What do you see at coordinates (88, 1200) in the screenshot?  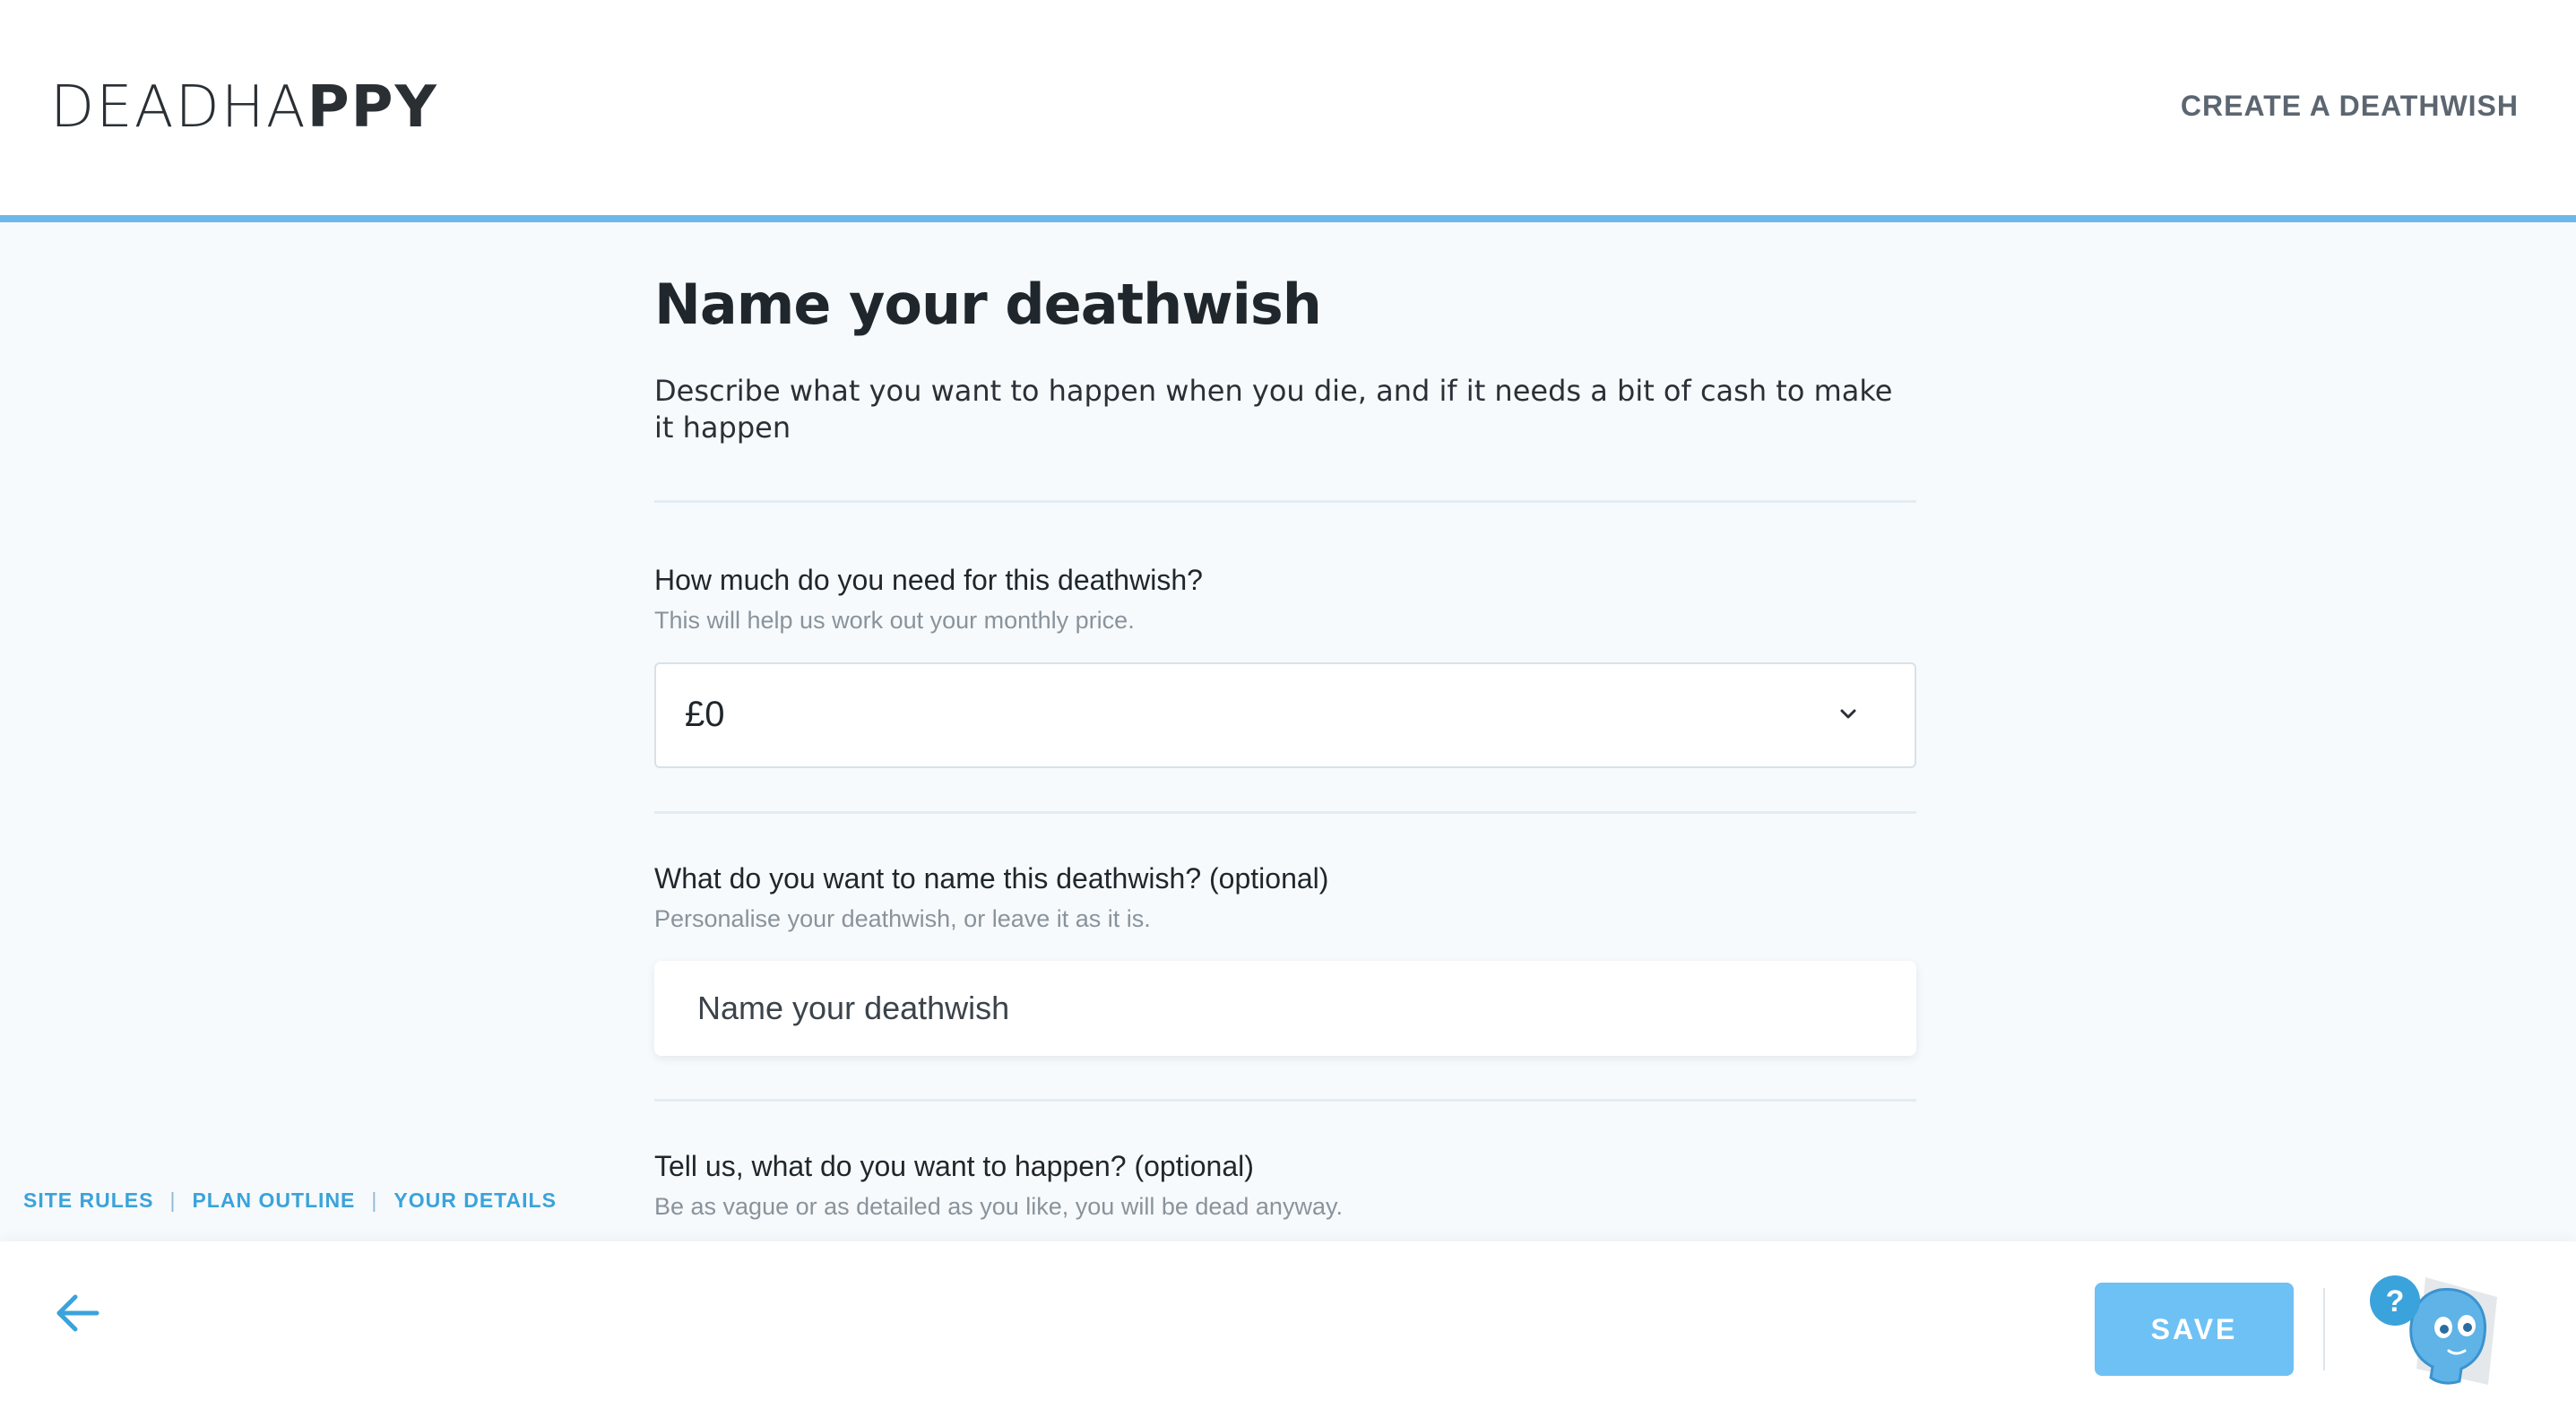 I see `site-rules-link: SITE RULES` at bounding box center [88, 1200].